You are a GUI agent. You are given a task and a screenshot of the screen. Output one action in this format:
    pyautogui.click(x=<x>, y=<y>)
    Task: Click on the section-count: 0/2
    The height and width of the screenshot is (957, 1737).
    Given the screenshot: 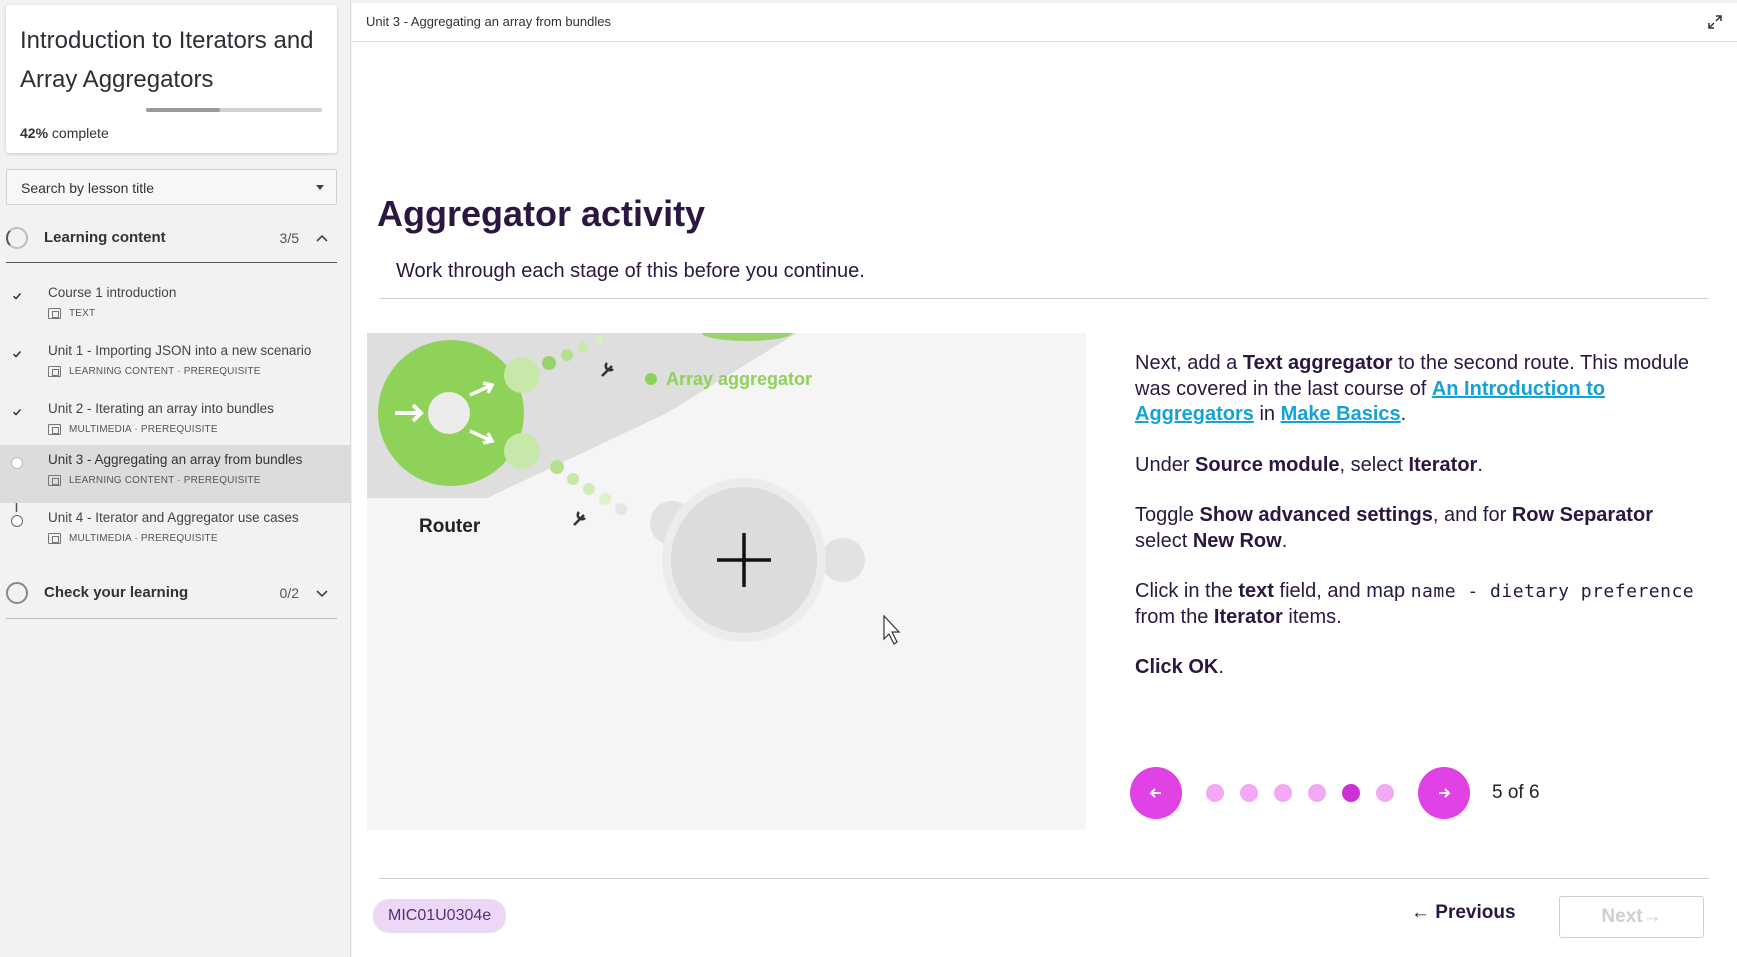 What is the action you would take?
    pyautogui.click(x=289, y=593)
    